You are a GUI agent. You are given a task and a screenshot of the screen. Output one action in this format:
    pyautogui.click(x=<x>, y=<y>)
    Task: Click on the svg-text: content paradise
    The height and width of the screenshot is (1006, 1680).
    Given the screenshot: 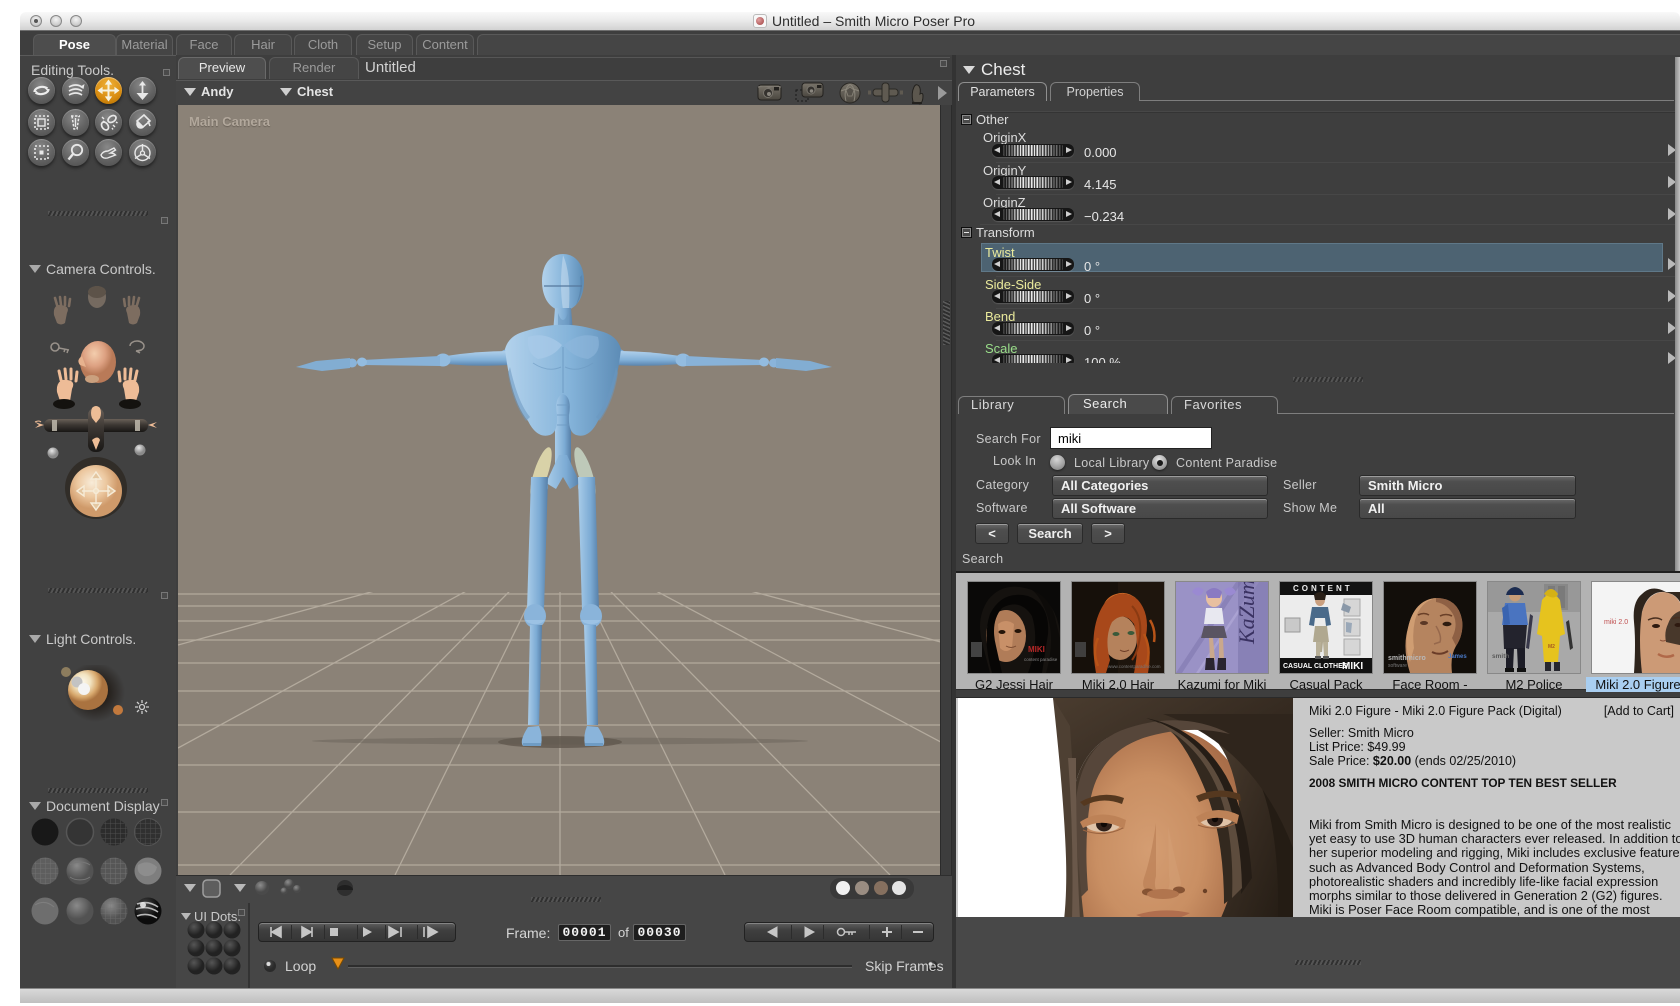 What is the action you would take?
    pyautogui.click(x=1041, y=659)
    